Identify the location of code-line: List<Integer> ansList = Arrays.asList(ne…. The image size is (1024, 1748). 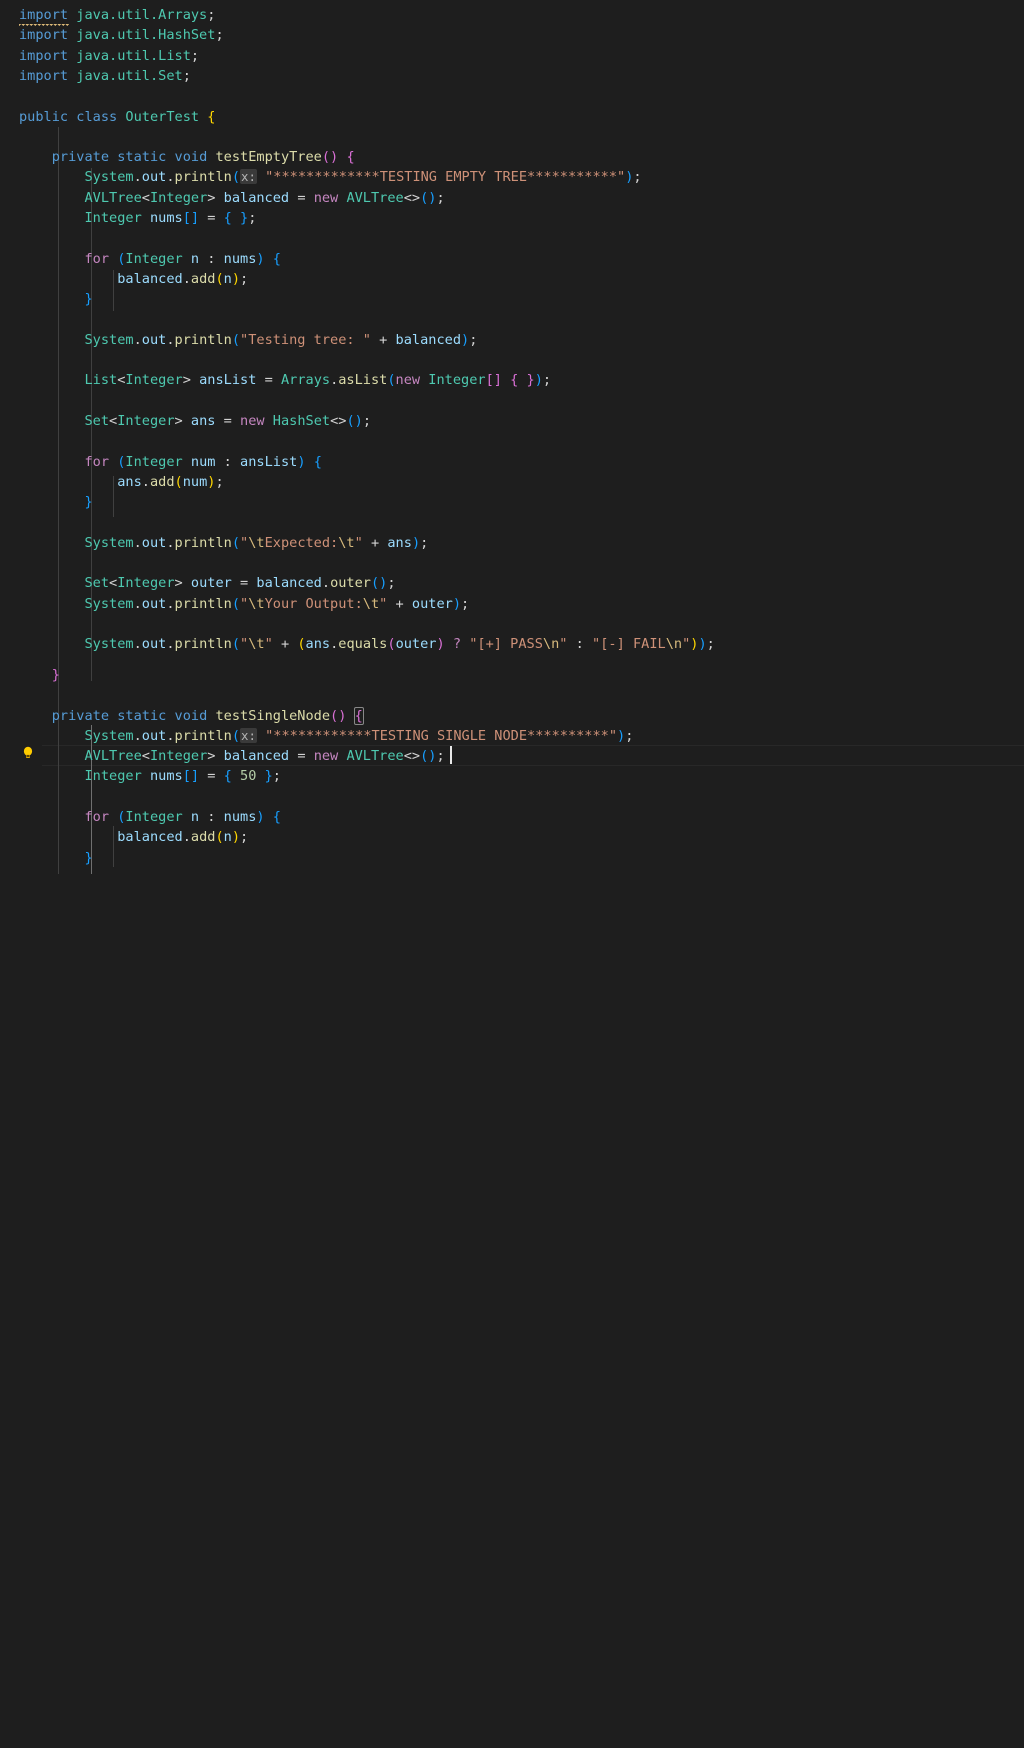
(512, 380).